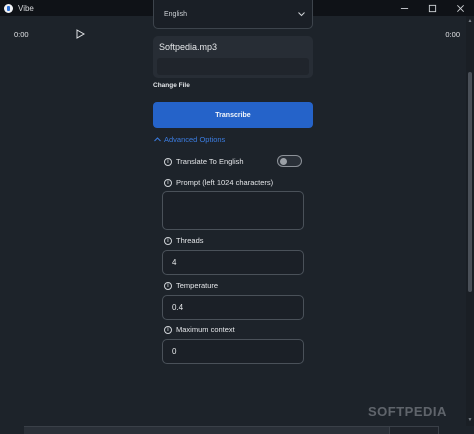  What do you see at coordinates (289, 161) in the screenshot?
I see `translate-toggle` at bounding box center [289, 161].